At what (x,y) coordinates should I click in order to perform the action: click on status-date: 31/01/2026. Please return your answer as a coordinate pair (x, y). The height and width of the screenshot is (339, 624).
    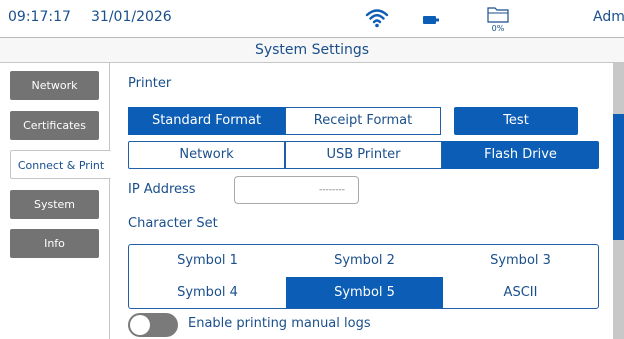
    Looking at the image, I should click on (131, 17).